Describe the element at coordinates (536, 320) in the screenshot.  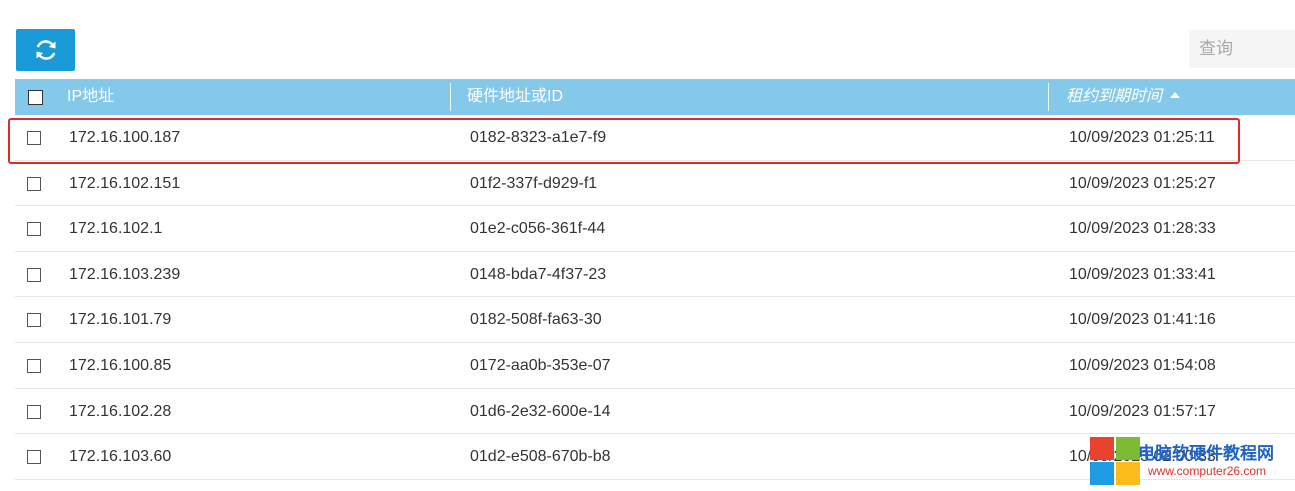
I see `cell-hardware-address: 0182-508f-fa63-30` at that location.